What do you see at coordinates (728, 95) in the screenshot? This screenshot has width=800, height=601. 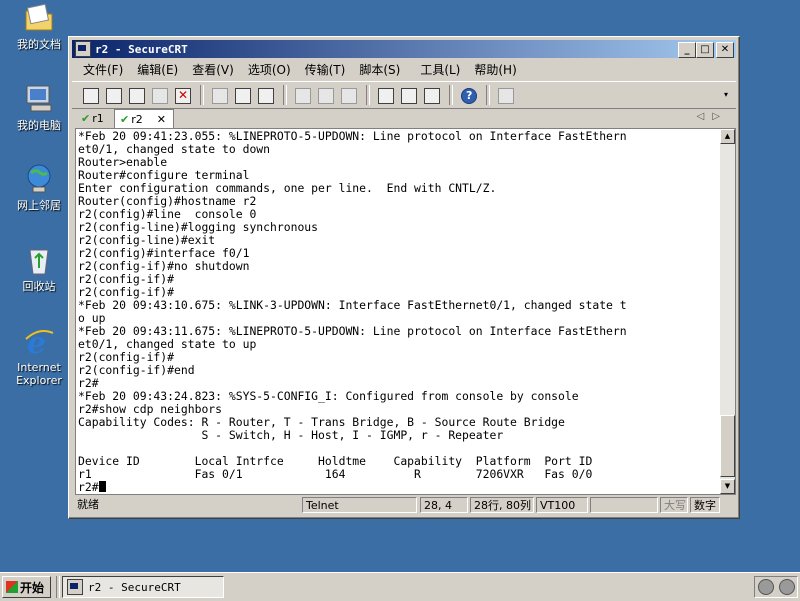 I see `toolbar-overflow-icon: ▾` at bounding box center [728, 95].